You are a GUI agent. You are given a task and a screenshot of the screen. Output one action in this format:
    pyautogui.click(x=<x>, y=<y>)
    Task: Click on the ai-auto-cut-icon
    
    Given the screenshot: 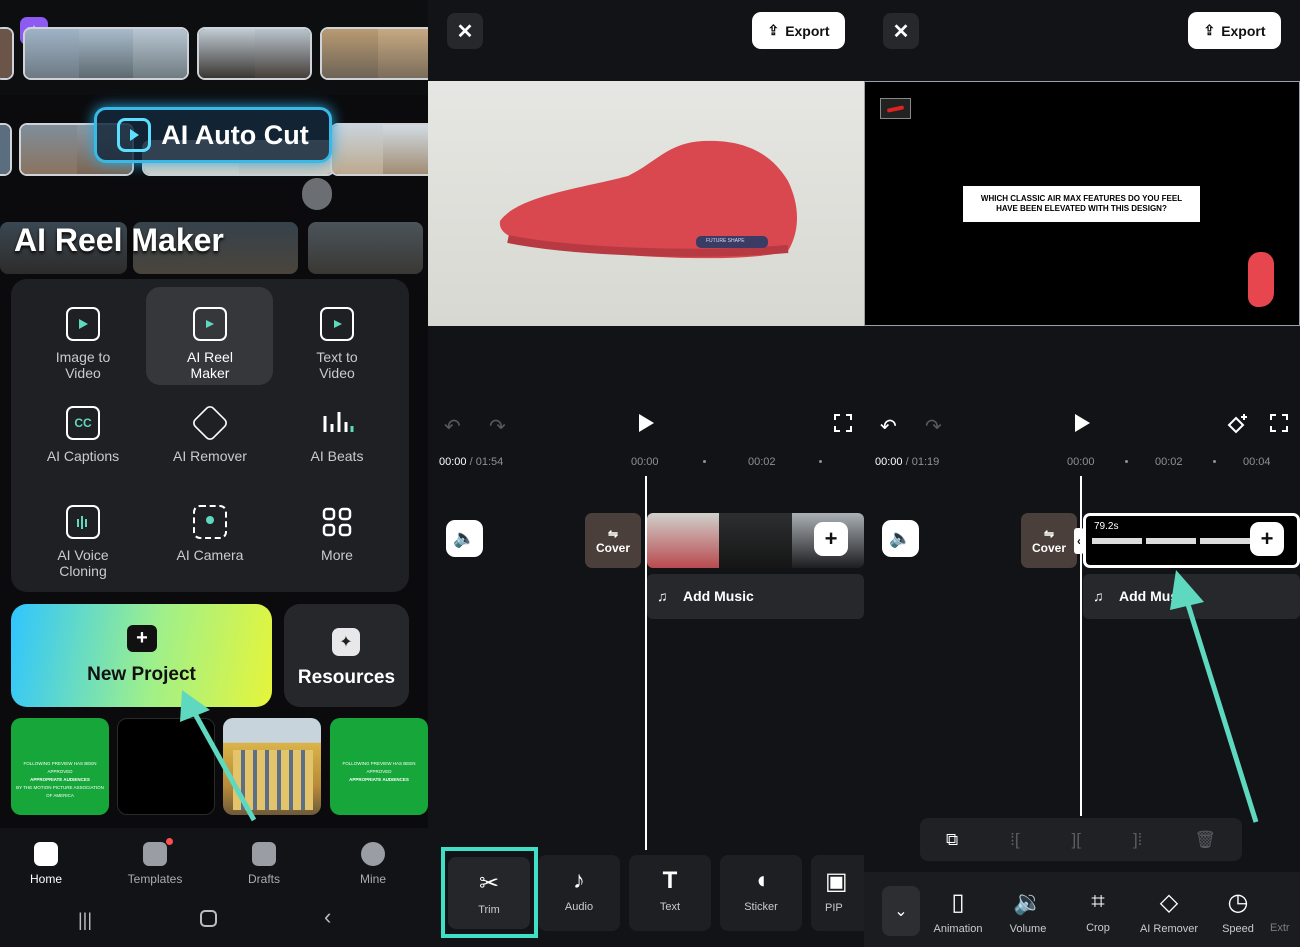 What is the action you would take?
    pyautogui.click(x=134, y=135)
    